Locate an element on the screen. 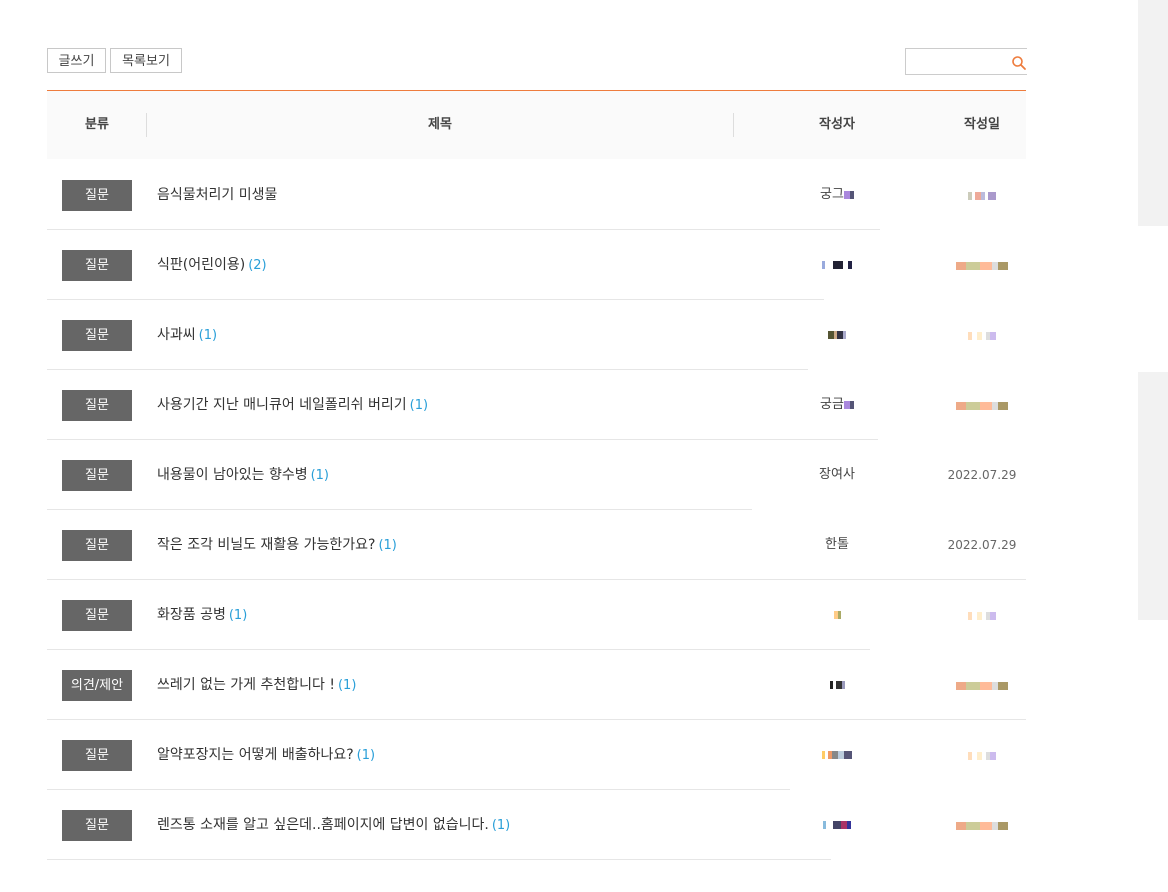 This screenshot has height=892, width=1168. header-author: 작성자 is located at coordinates (837, 124).